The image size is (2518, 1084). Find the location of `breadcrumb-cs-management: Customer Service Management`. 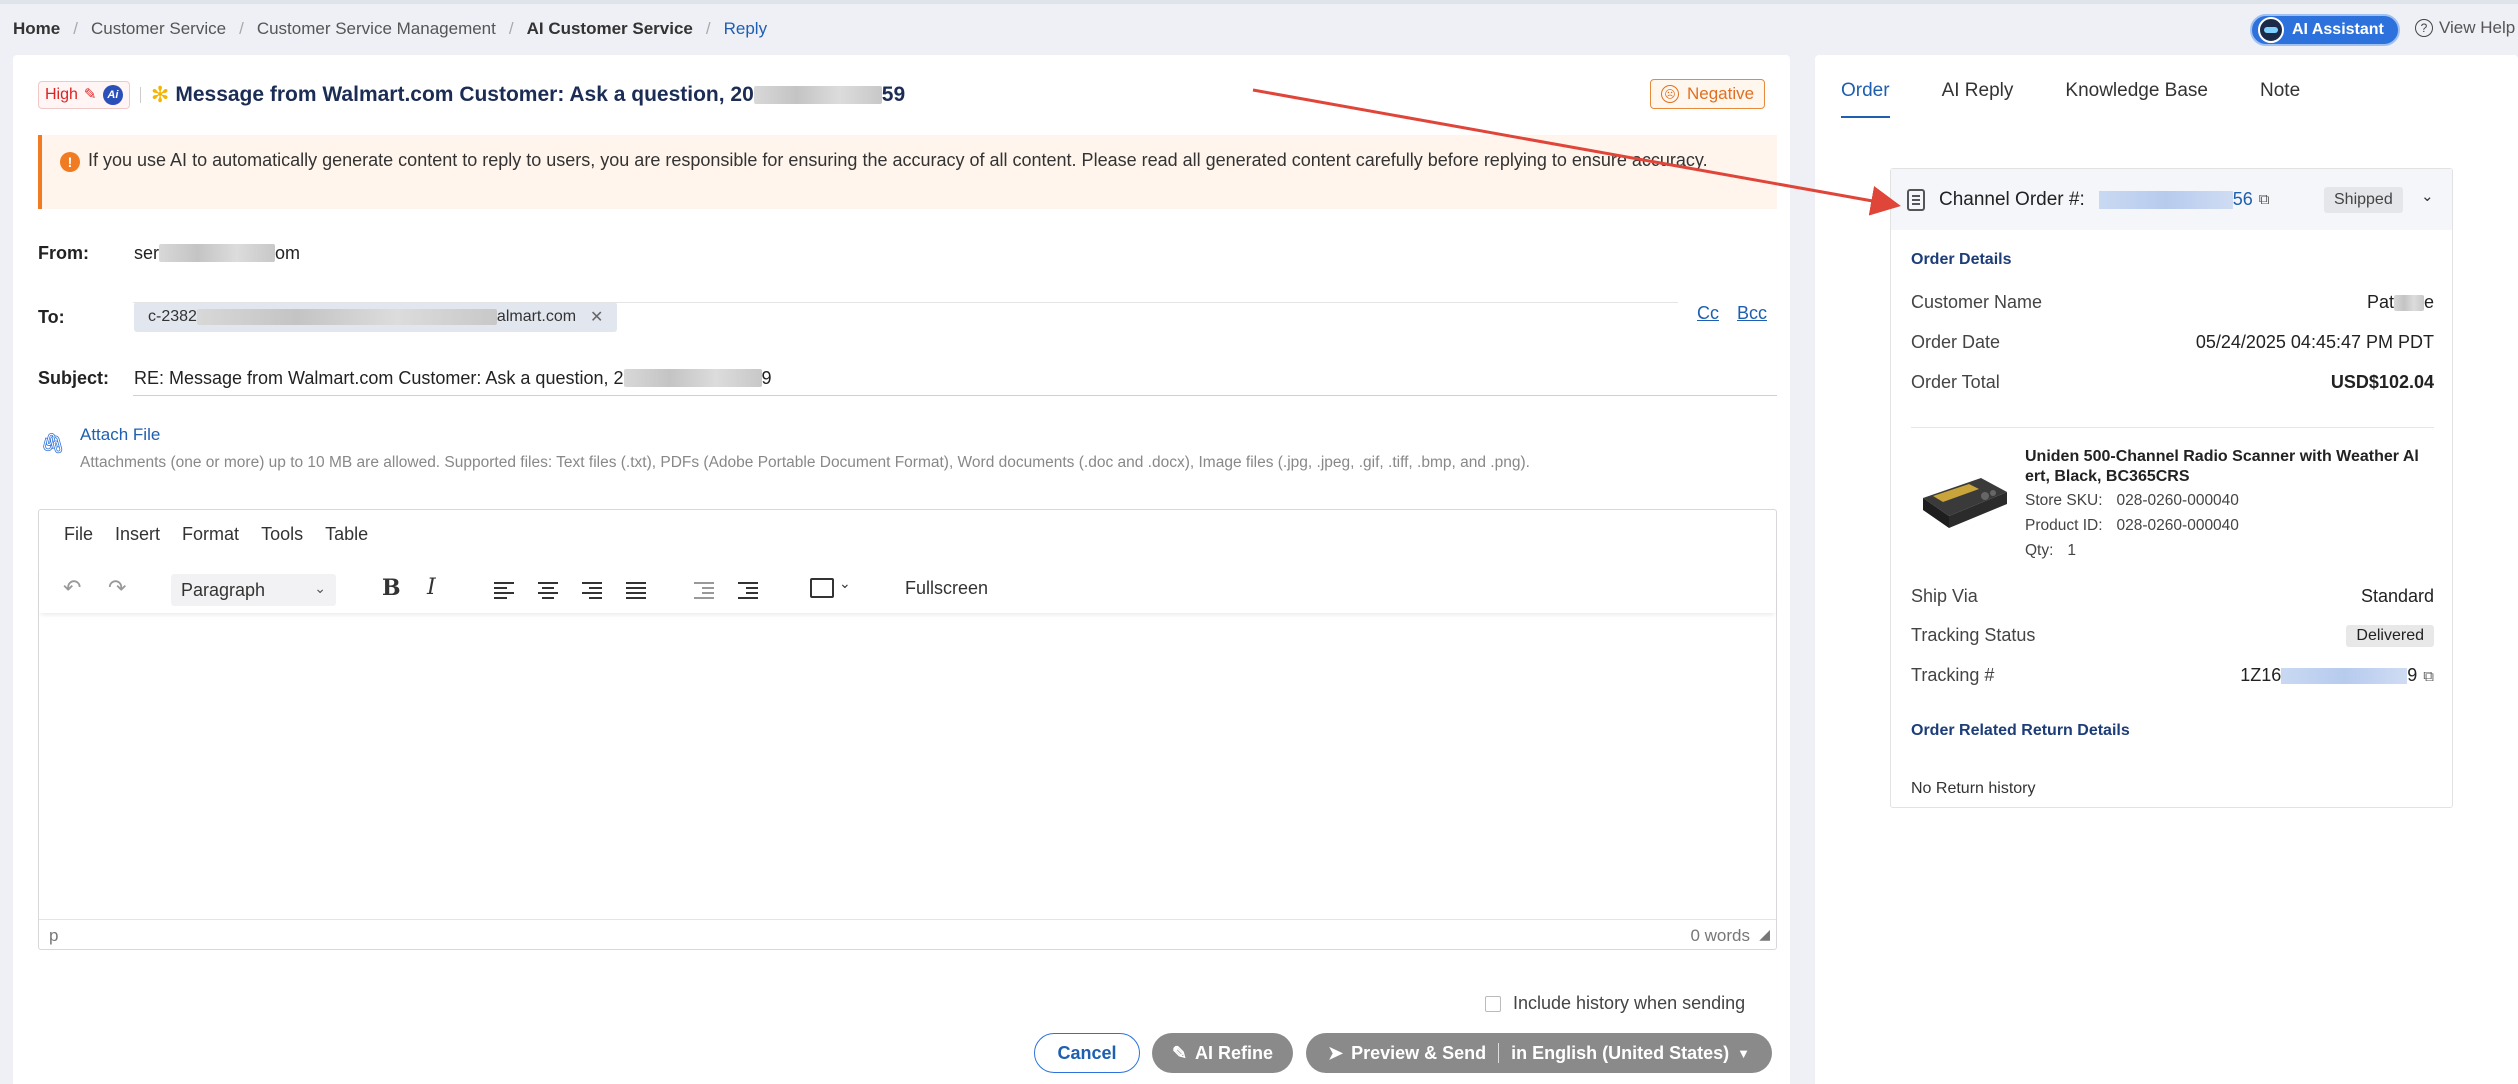

breadcrumb-cs-management: Customer Service Management is located at coordinates (376, 29).